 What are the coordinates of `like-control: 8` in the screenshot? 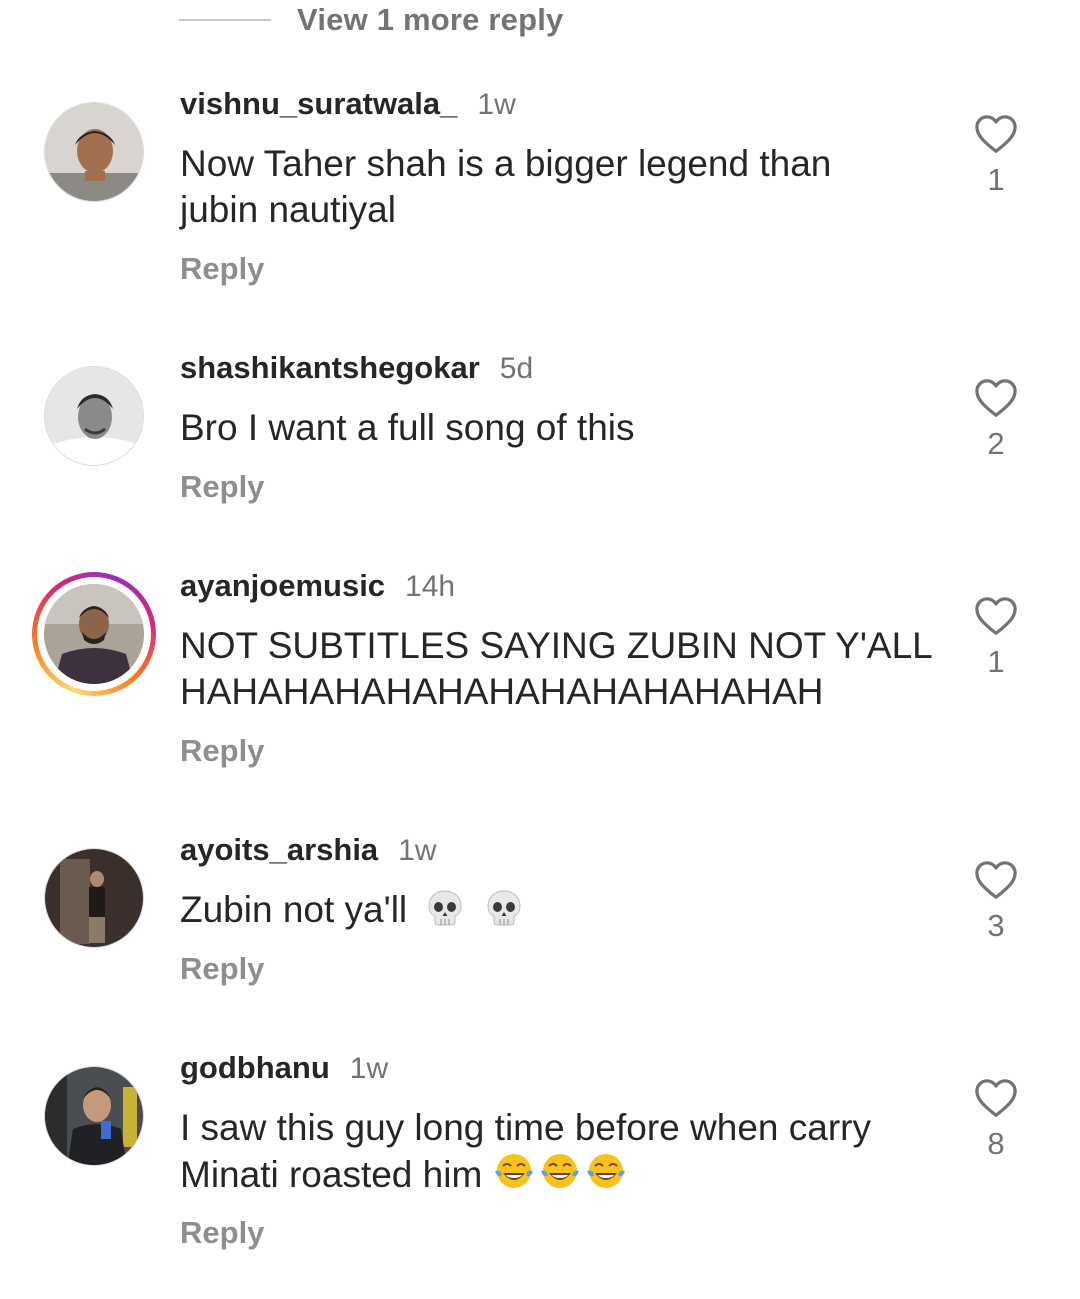 It's located at (996, 1120).